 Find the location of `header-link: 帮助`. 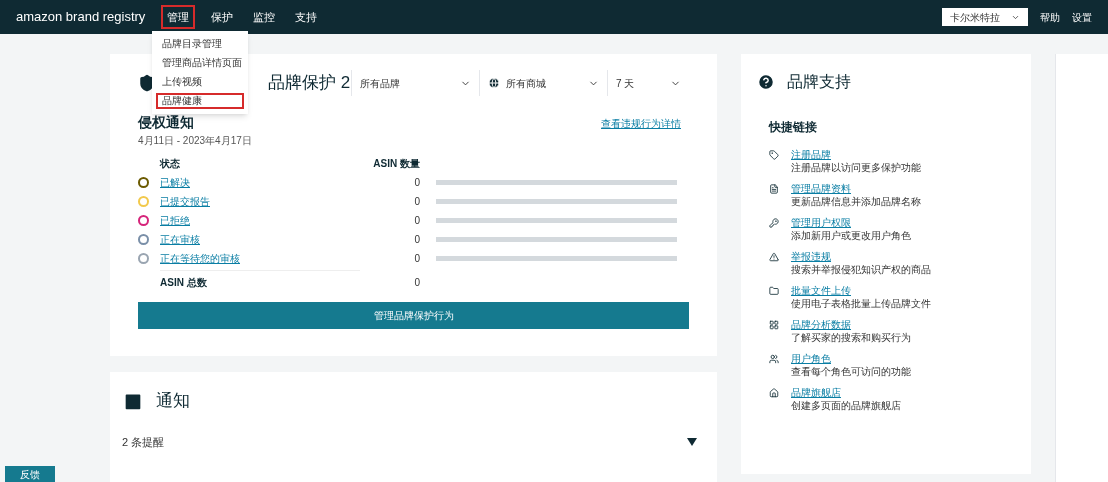

header-link: 帮助 is located at coordinates (1050, 17).